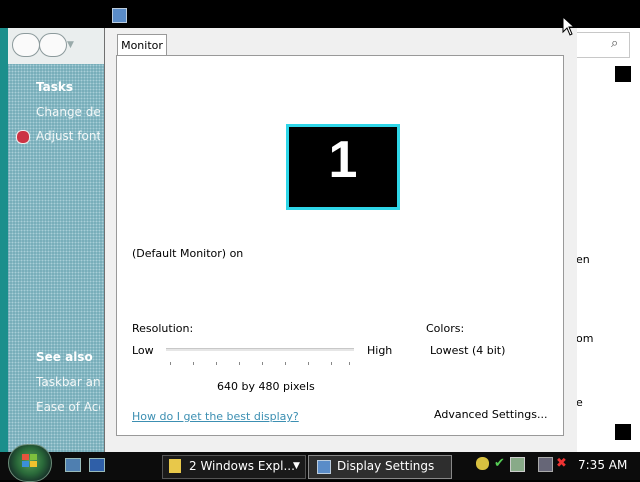 The width and height of the screenshot is (640, 482). Describe the element at coordinates (215, 416) in the screenshot. I see `help-link: How do I get the best display?` at that location.